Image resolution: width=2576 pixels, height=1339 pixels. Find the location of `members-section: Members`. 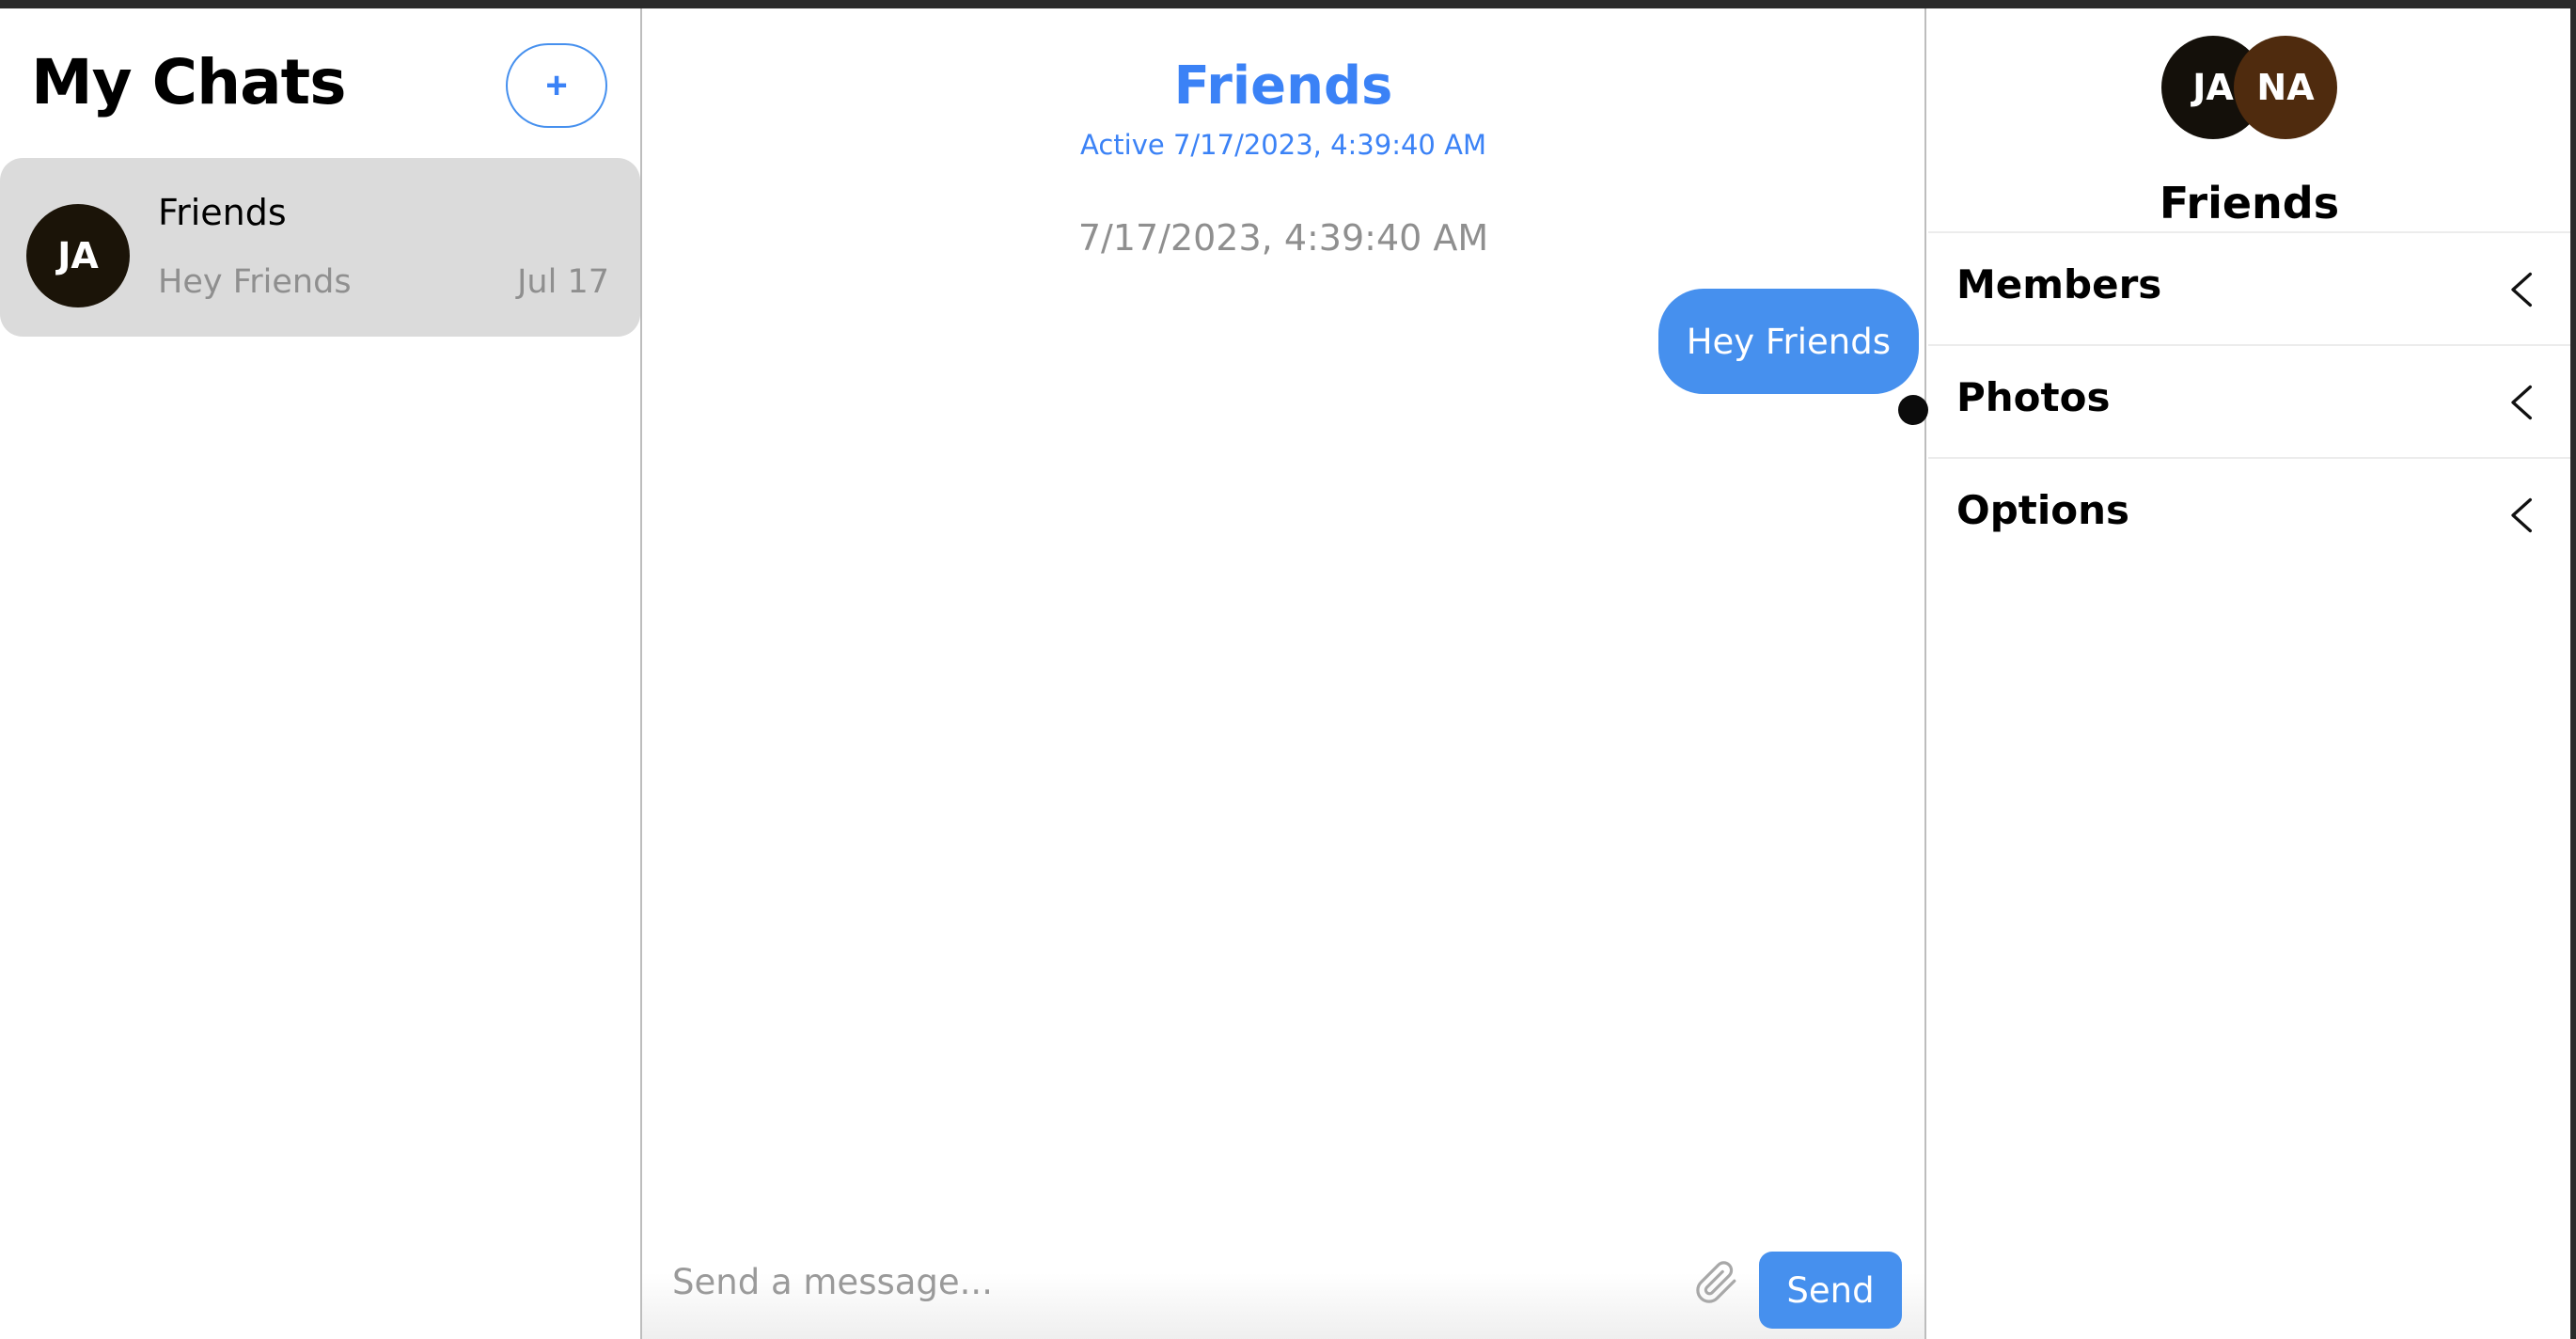

members-section: Members is located at coordinates (2249, 288).